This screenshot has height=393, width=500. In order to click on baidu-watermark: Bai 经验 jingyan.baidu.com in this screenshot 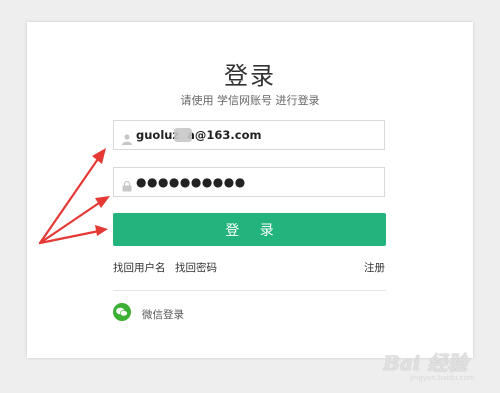, I will do `click(437, 365)`.